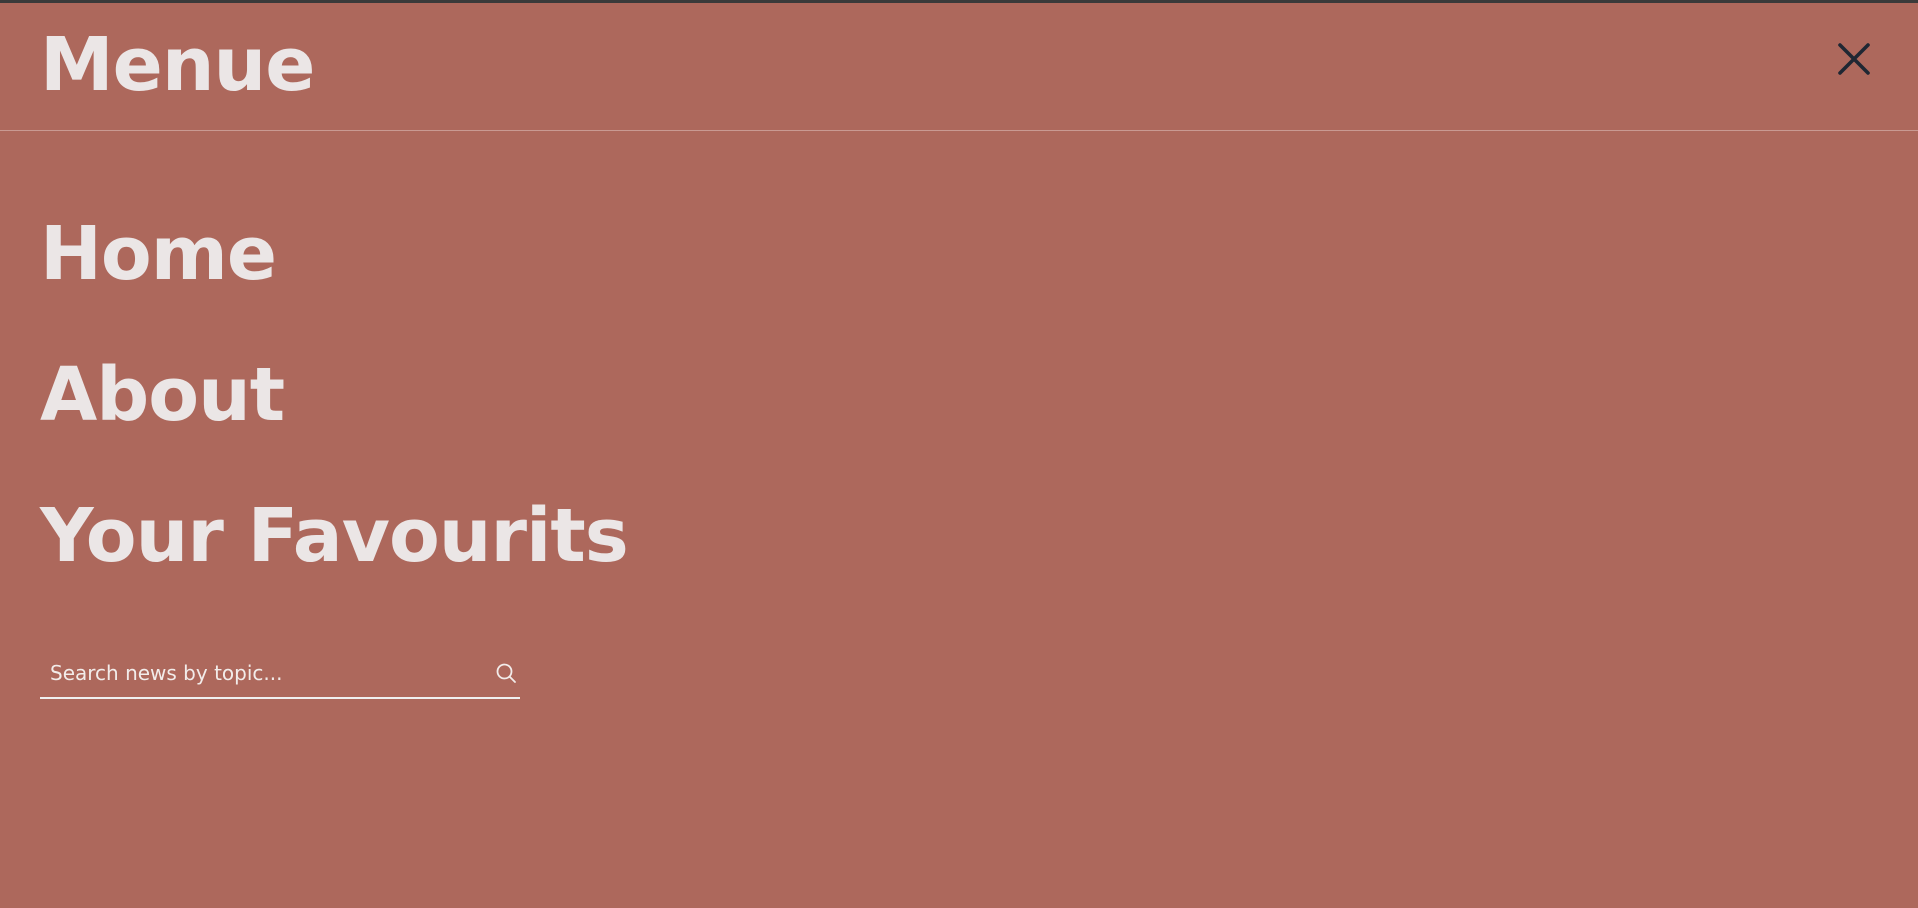 The height and width of the screenshot is (908, 1918). I want to click on search-bar, so click(280, 674).